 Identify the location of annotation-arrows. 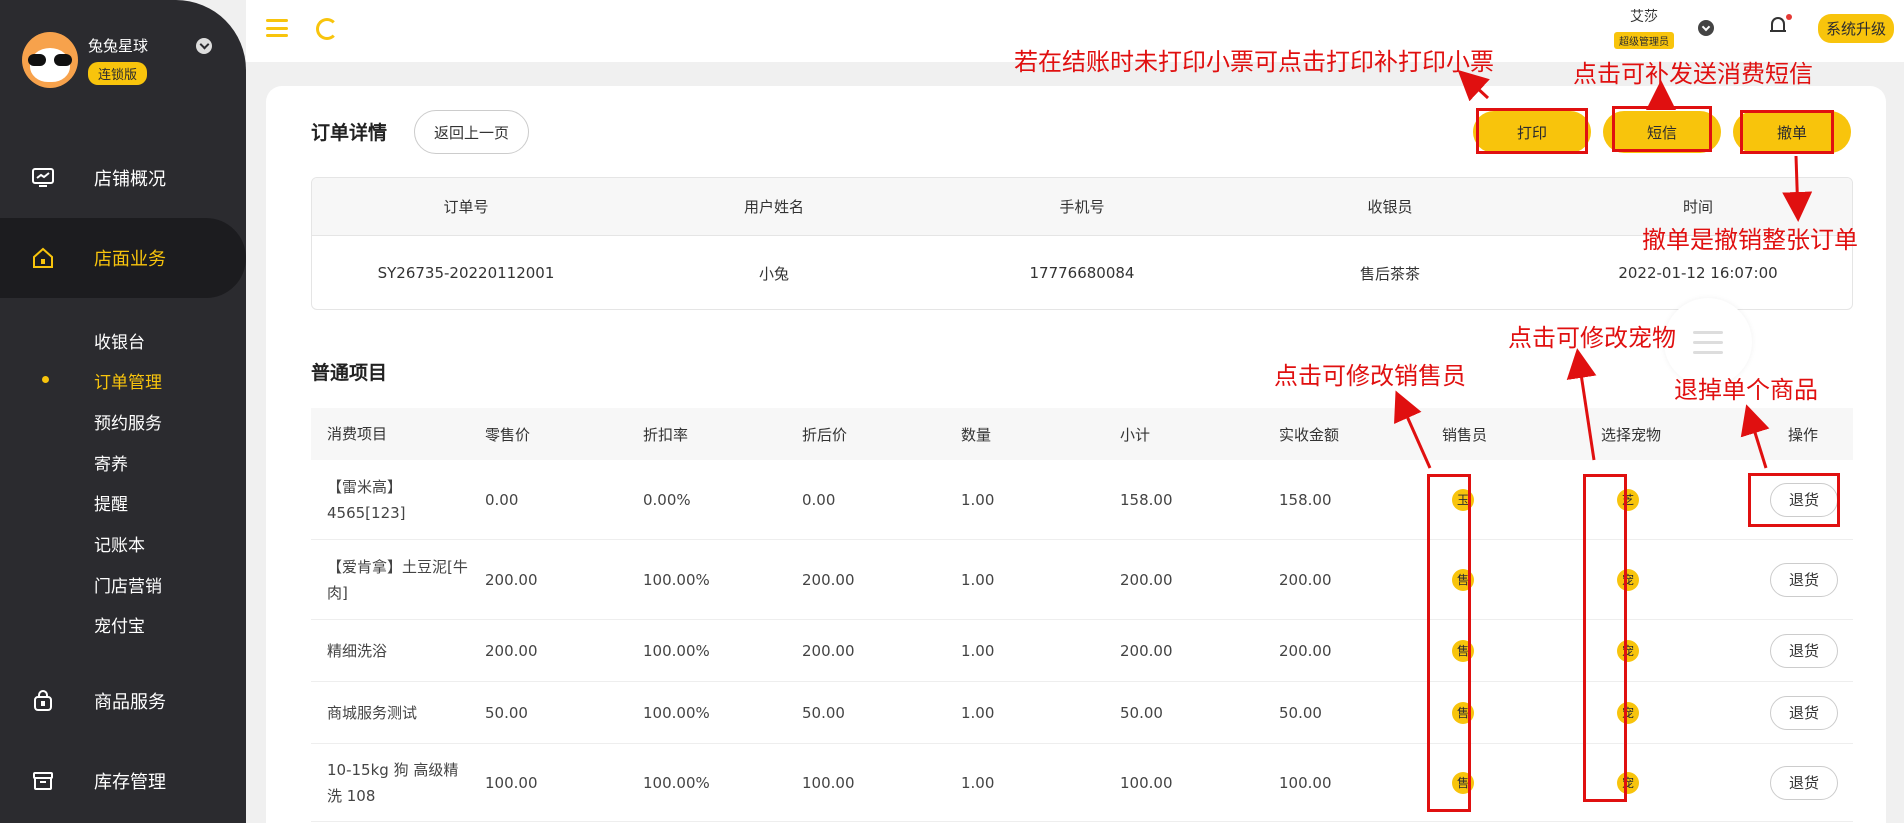
(1603, 269).